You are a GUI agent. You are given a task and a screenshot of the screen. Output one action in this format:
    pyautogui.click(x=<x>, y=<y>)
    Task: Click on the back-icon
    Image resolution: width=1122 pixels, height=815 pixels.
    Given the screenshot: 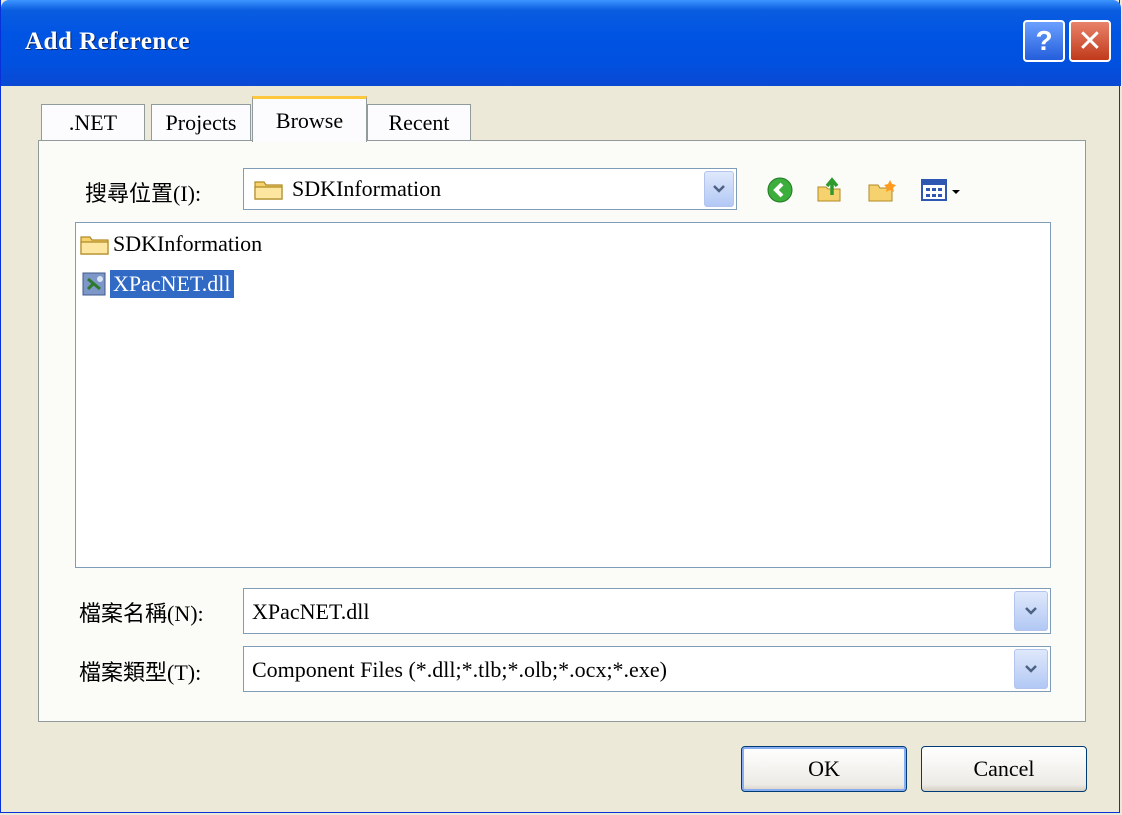 What is the action you would take?
    pyautogui.click(x=780, y=190)
    